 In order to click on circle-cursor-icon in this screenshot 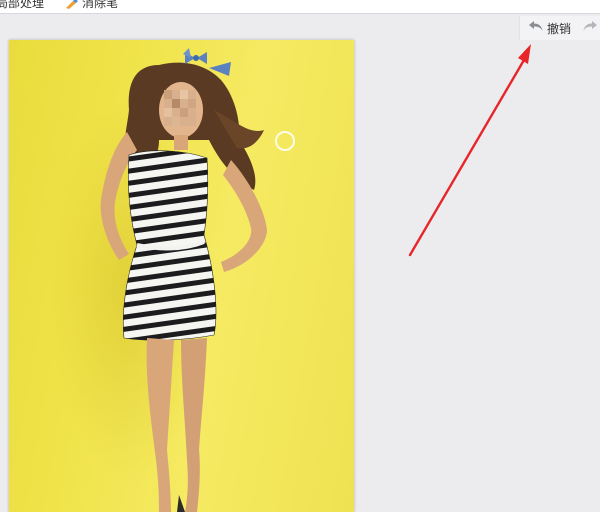, I will do `click(285, 141)`.